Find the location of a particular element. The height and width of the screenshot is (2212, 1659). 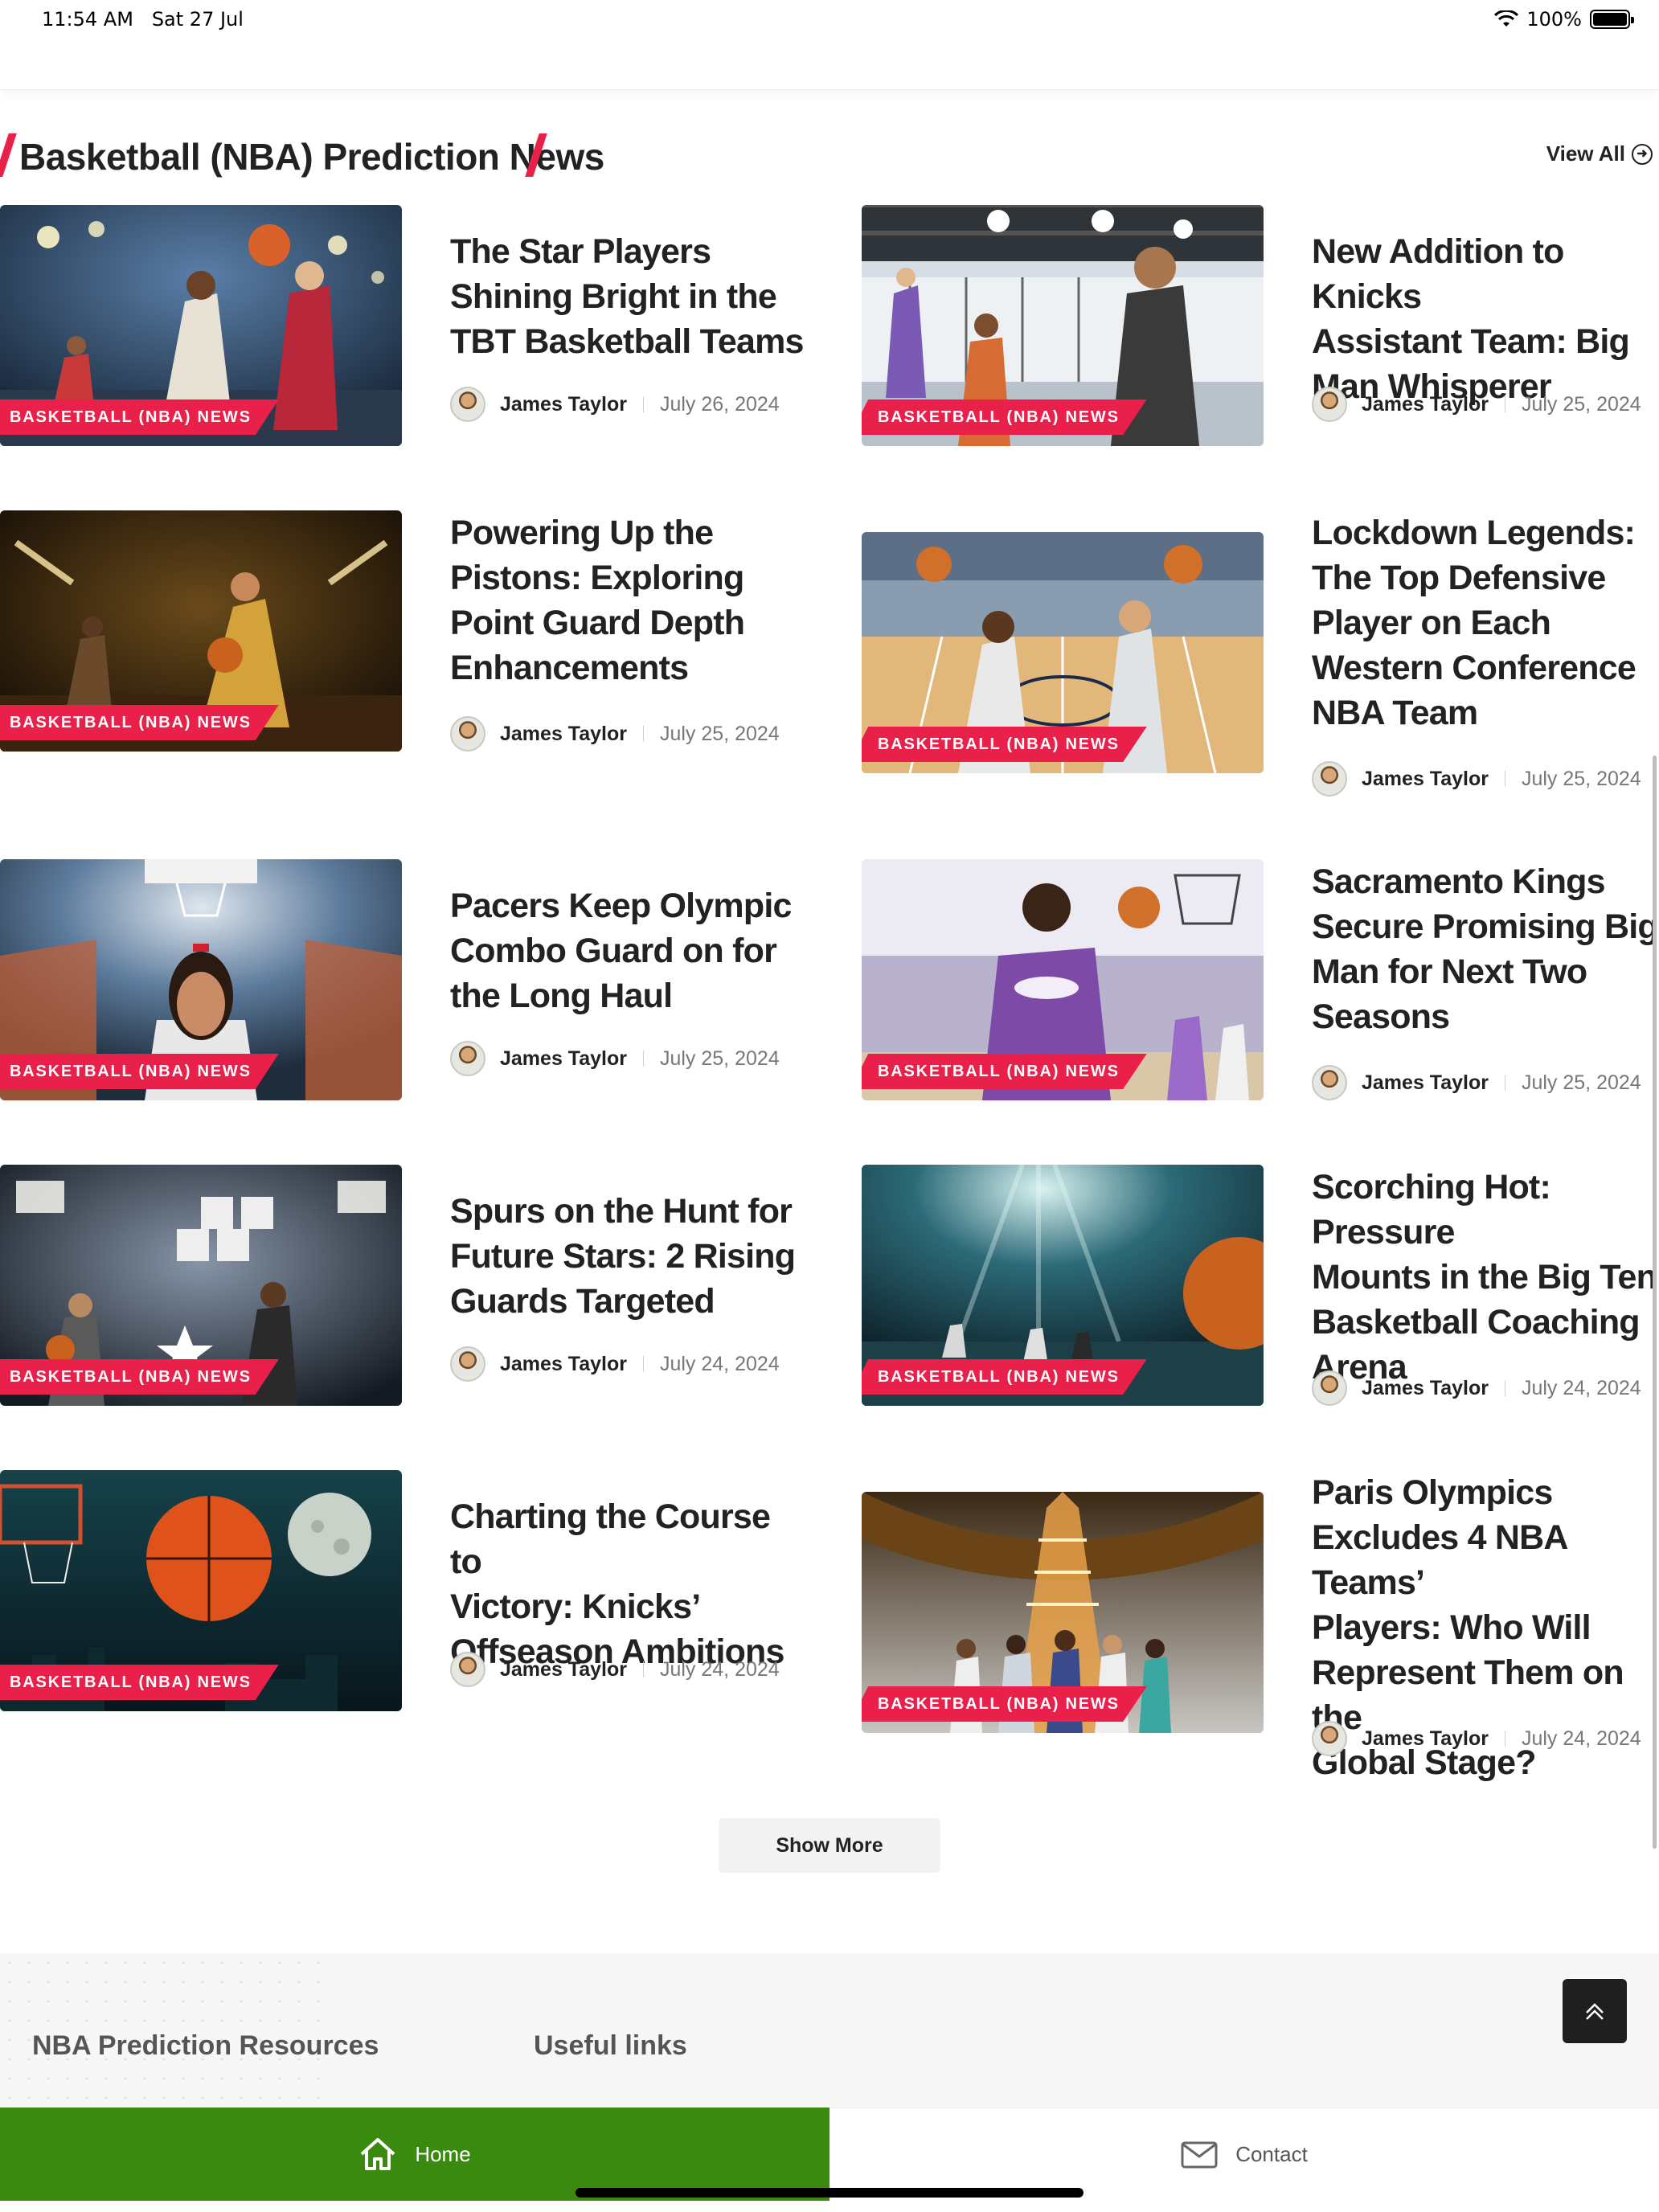

home-icon is located at coordinates (377, 2154).